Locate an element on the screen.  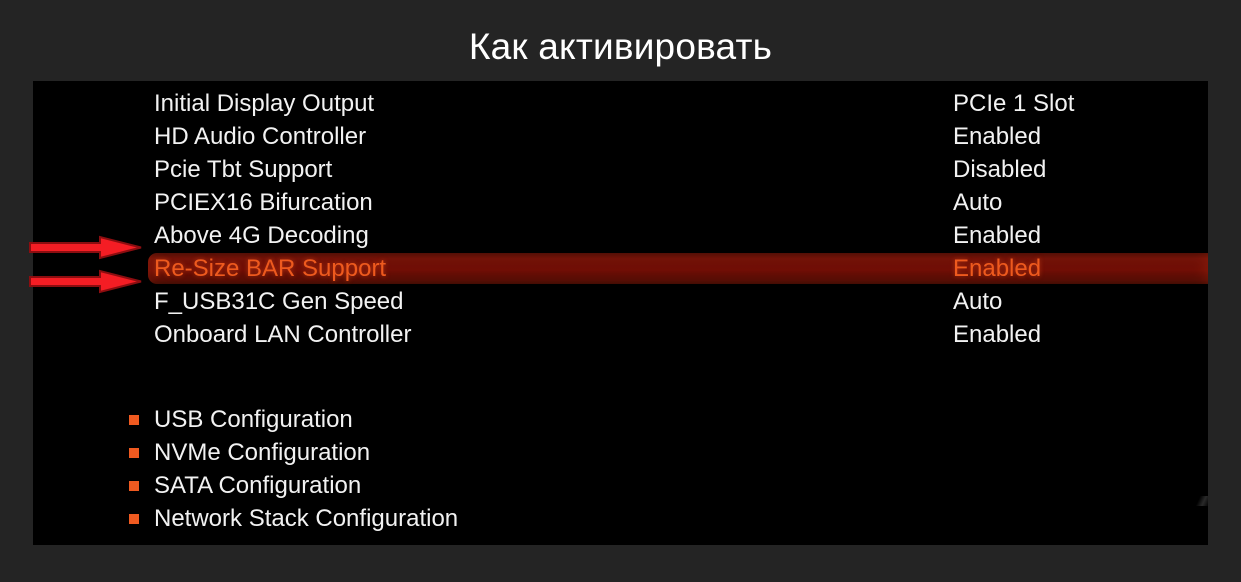
setting-value: PCIe 1 Slot is located at coordinates (1013, 103).